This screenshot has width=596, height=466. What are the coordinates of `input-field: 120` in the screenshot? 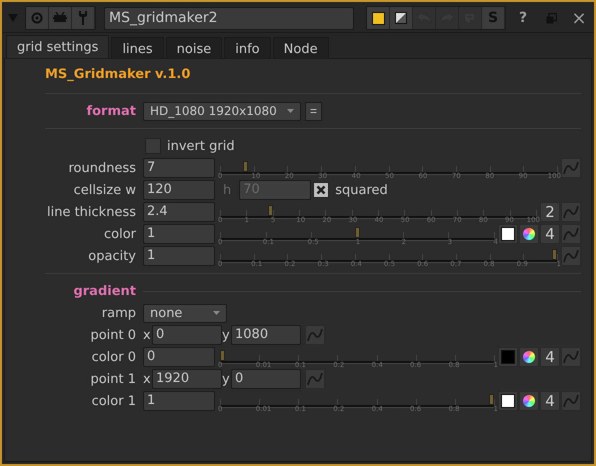 It's located at (179, 190).